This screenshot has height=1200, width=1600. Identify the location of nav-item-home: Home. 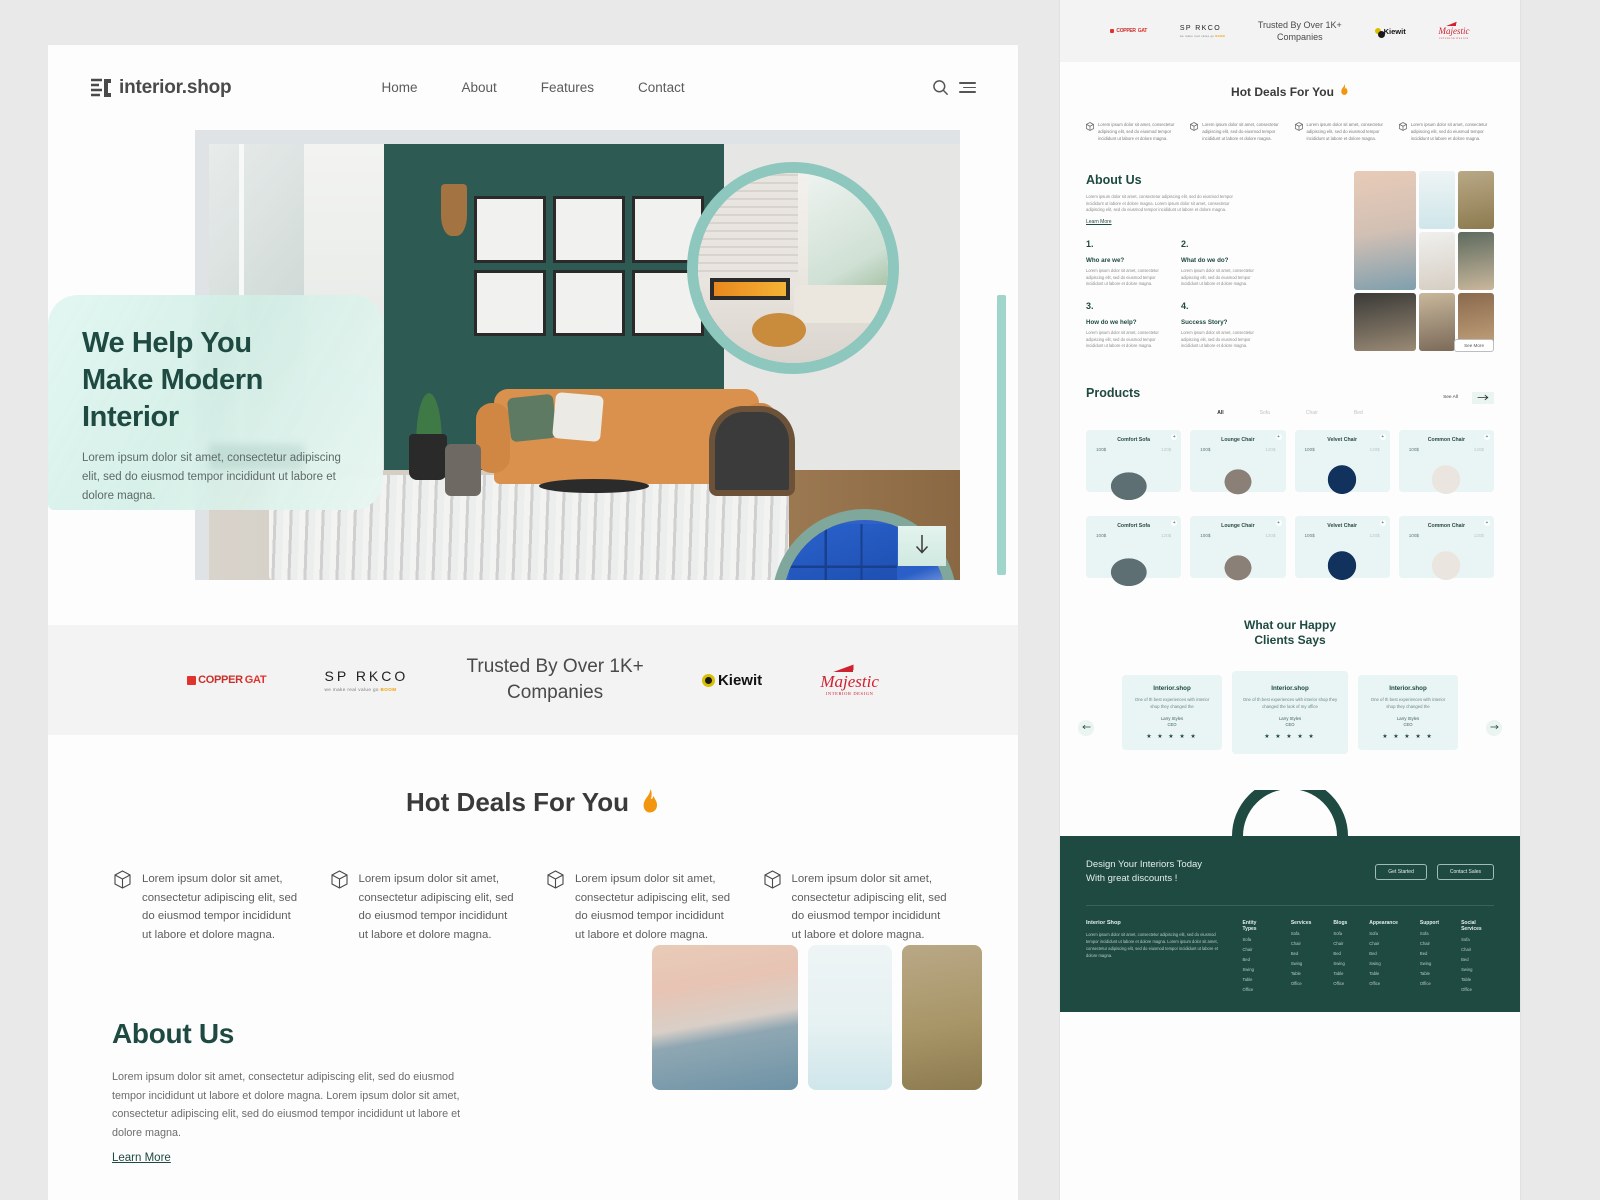
(399, 87).